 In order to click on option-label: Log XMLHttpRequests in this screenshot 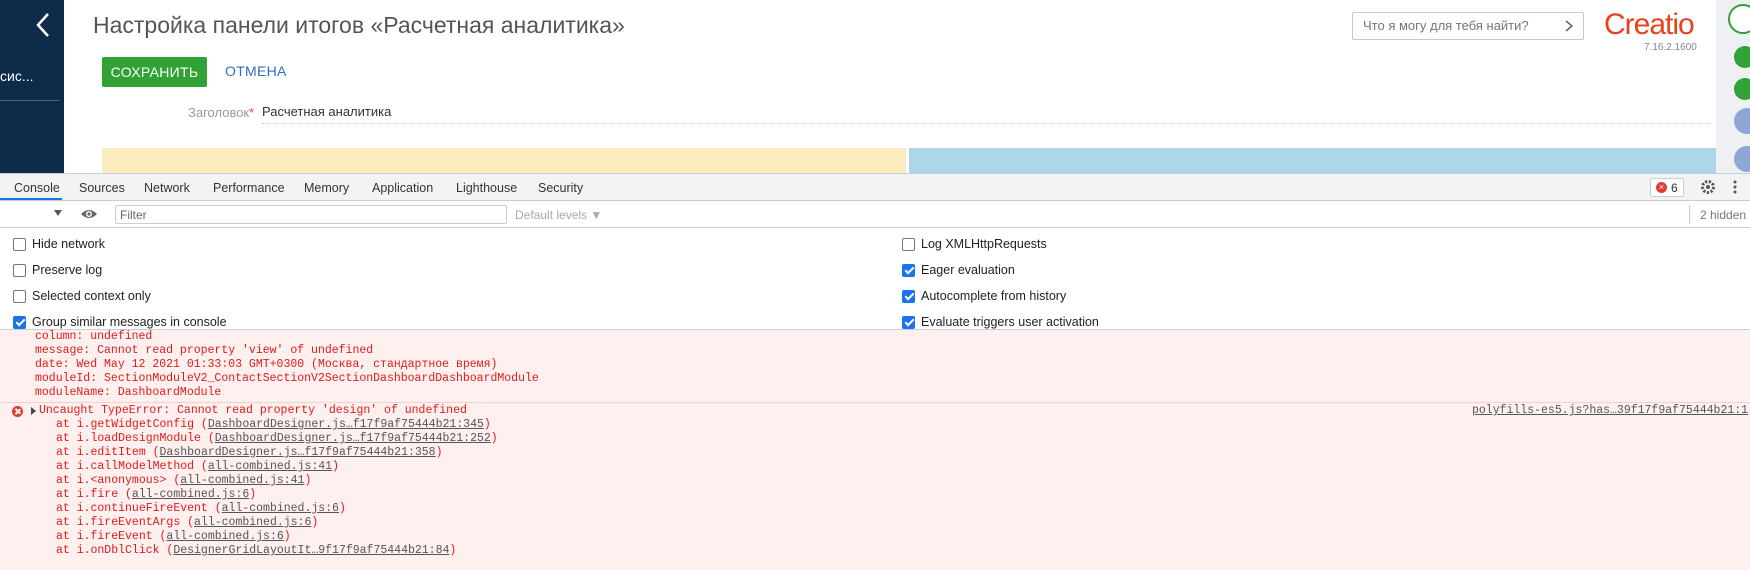, I will do `click(984, 244)`.